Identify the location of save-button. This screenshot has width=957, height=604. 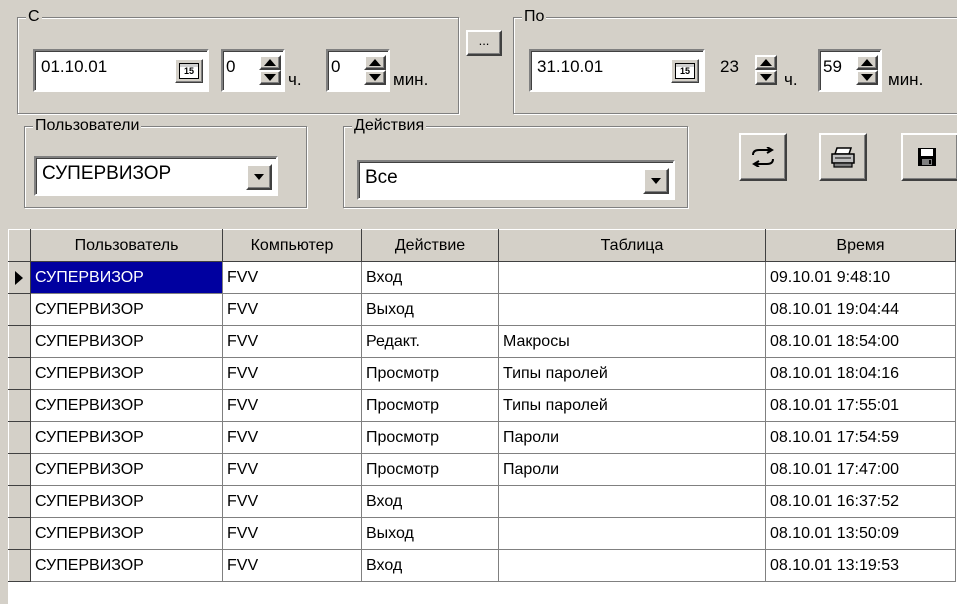
(929, 157).